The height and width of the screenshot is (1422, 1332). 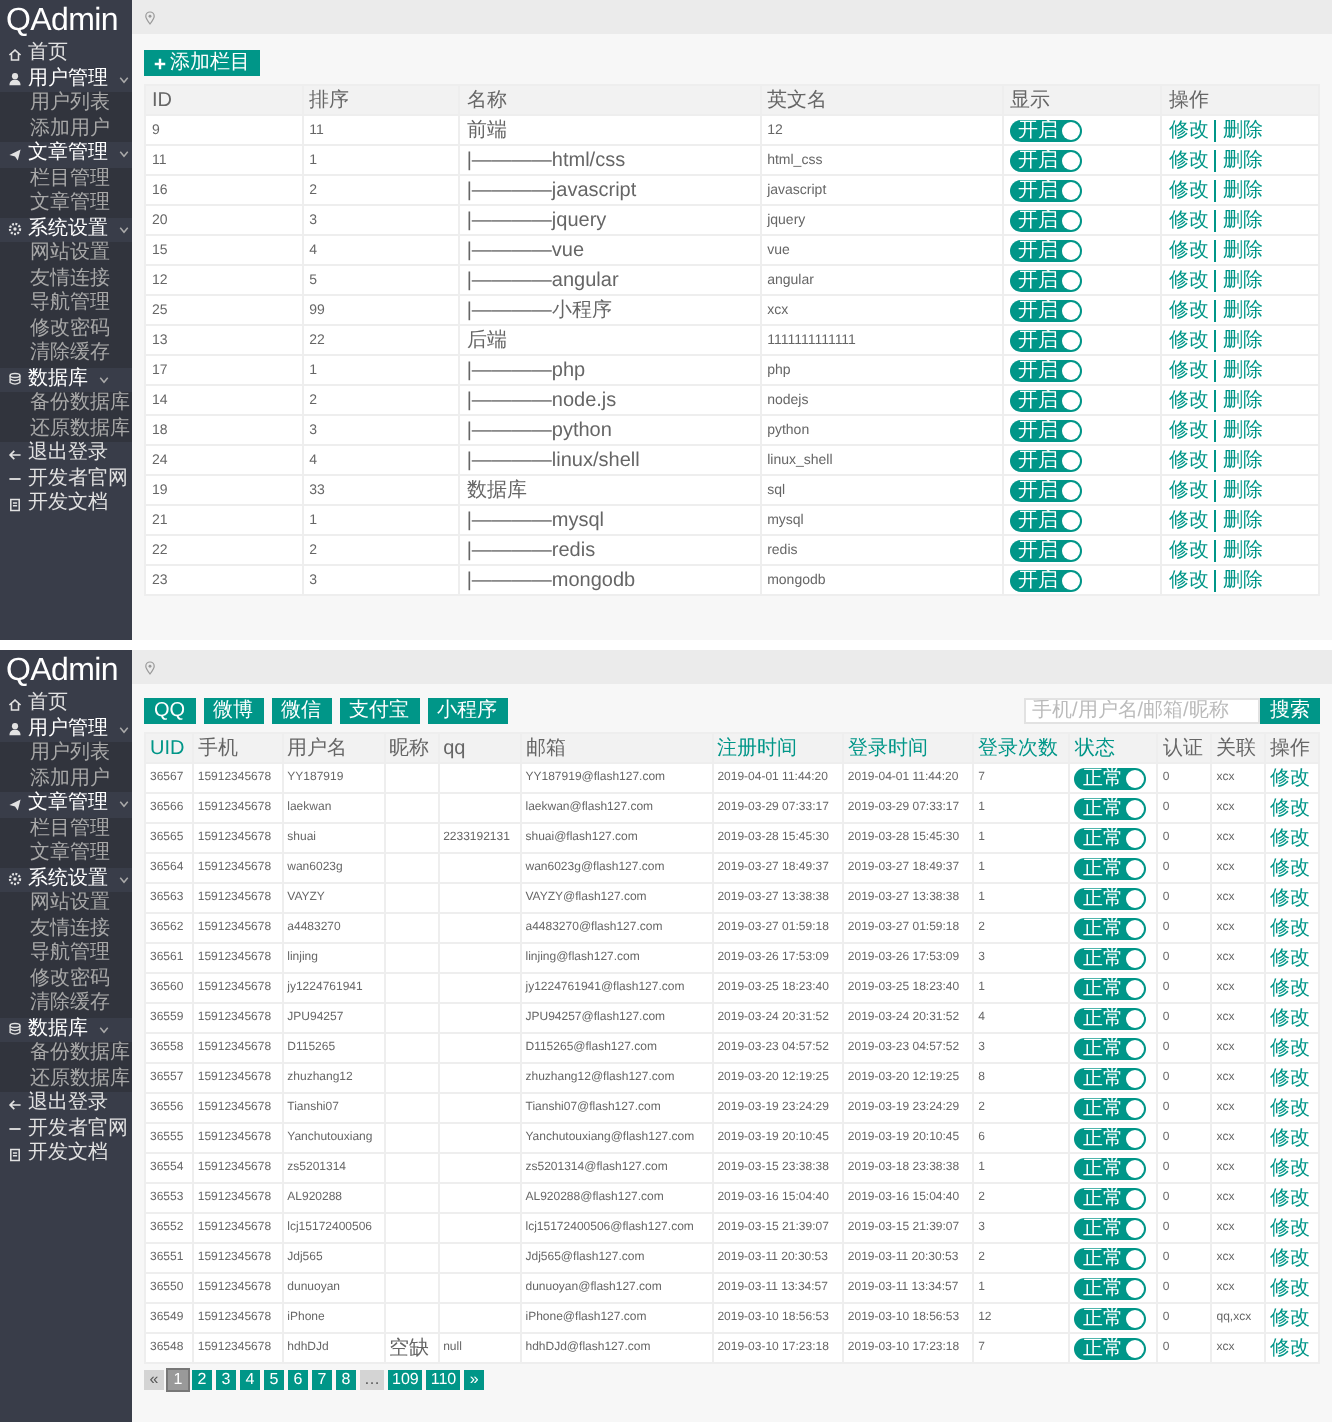 What do you see at coordinates (66, 279) in the screenshot?
I see `sidebar-subitem: 友情连接` at bounding box center [66, 279].